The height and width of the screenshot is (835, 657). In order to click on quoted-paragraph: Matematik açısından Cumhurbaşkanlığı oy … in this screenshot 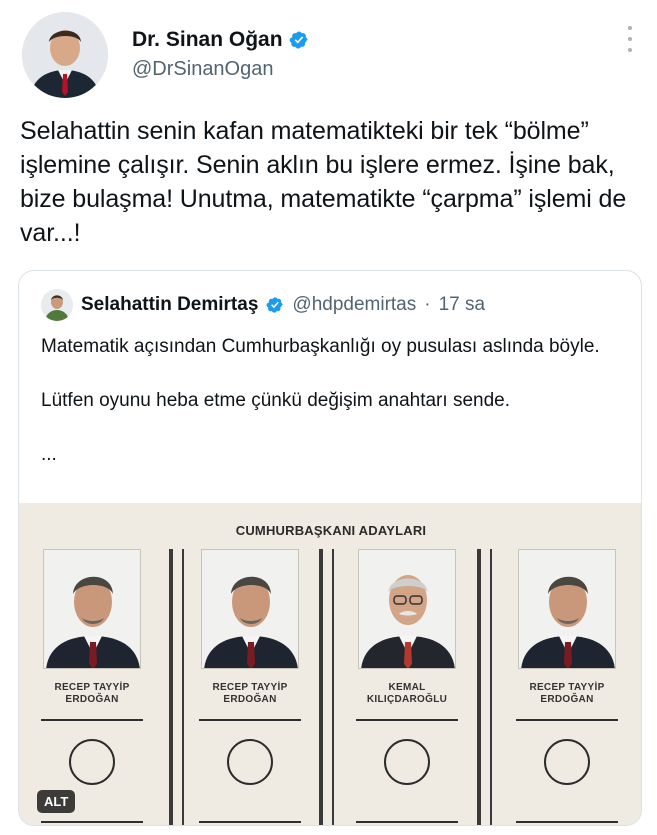, I will do `click(320, 346)`.